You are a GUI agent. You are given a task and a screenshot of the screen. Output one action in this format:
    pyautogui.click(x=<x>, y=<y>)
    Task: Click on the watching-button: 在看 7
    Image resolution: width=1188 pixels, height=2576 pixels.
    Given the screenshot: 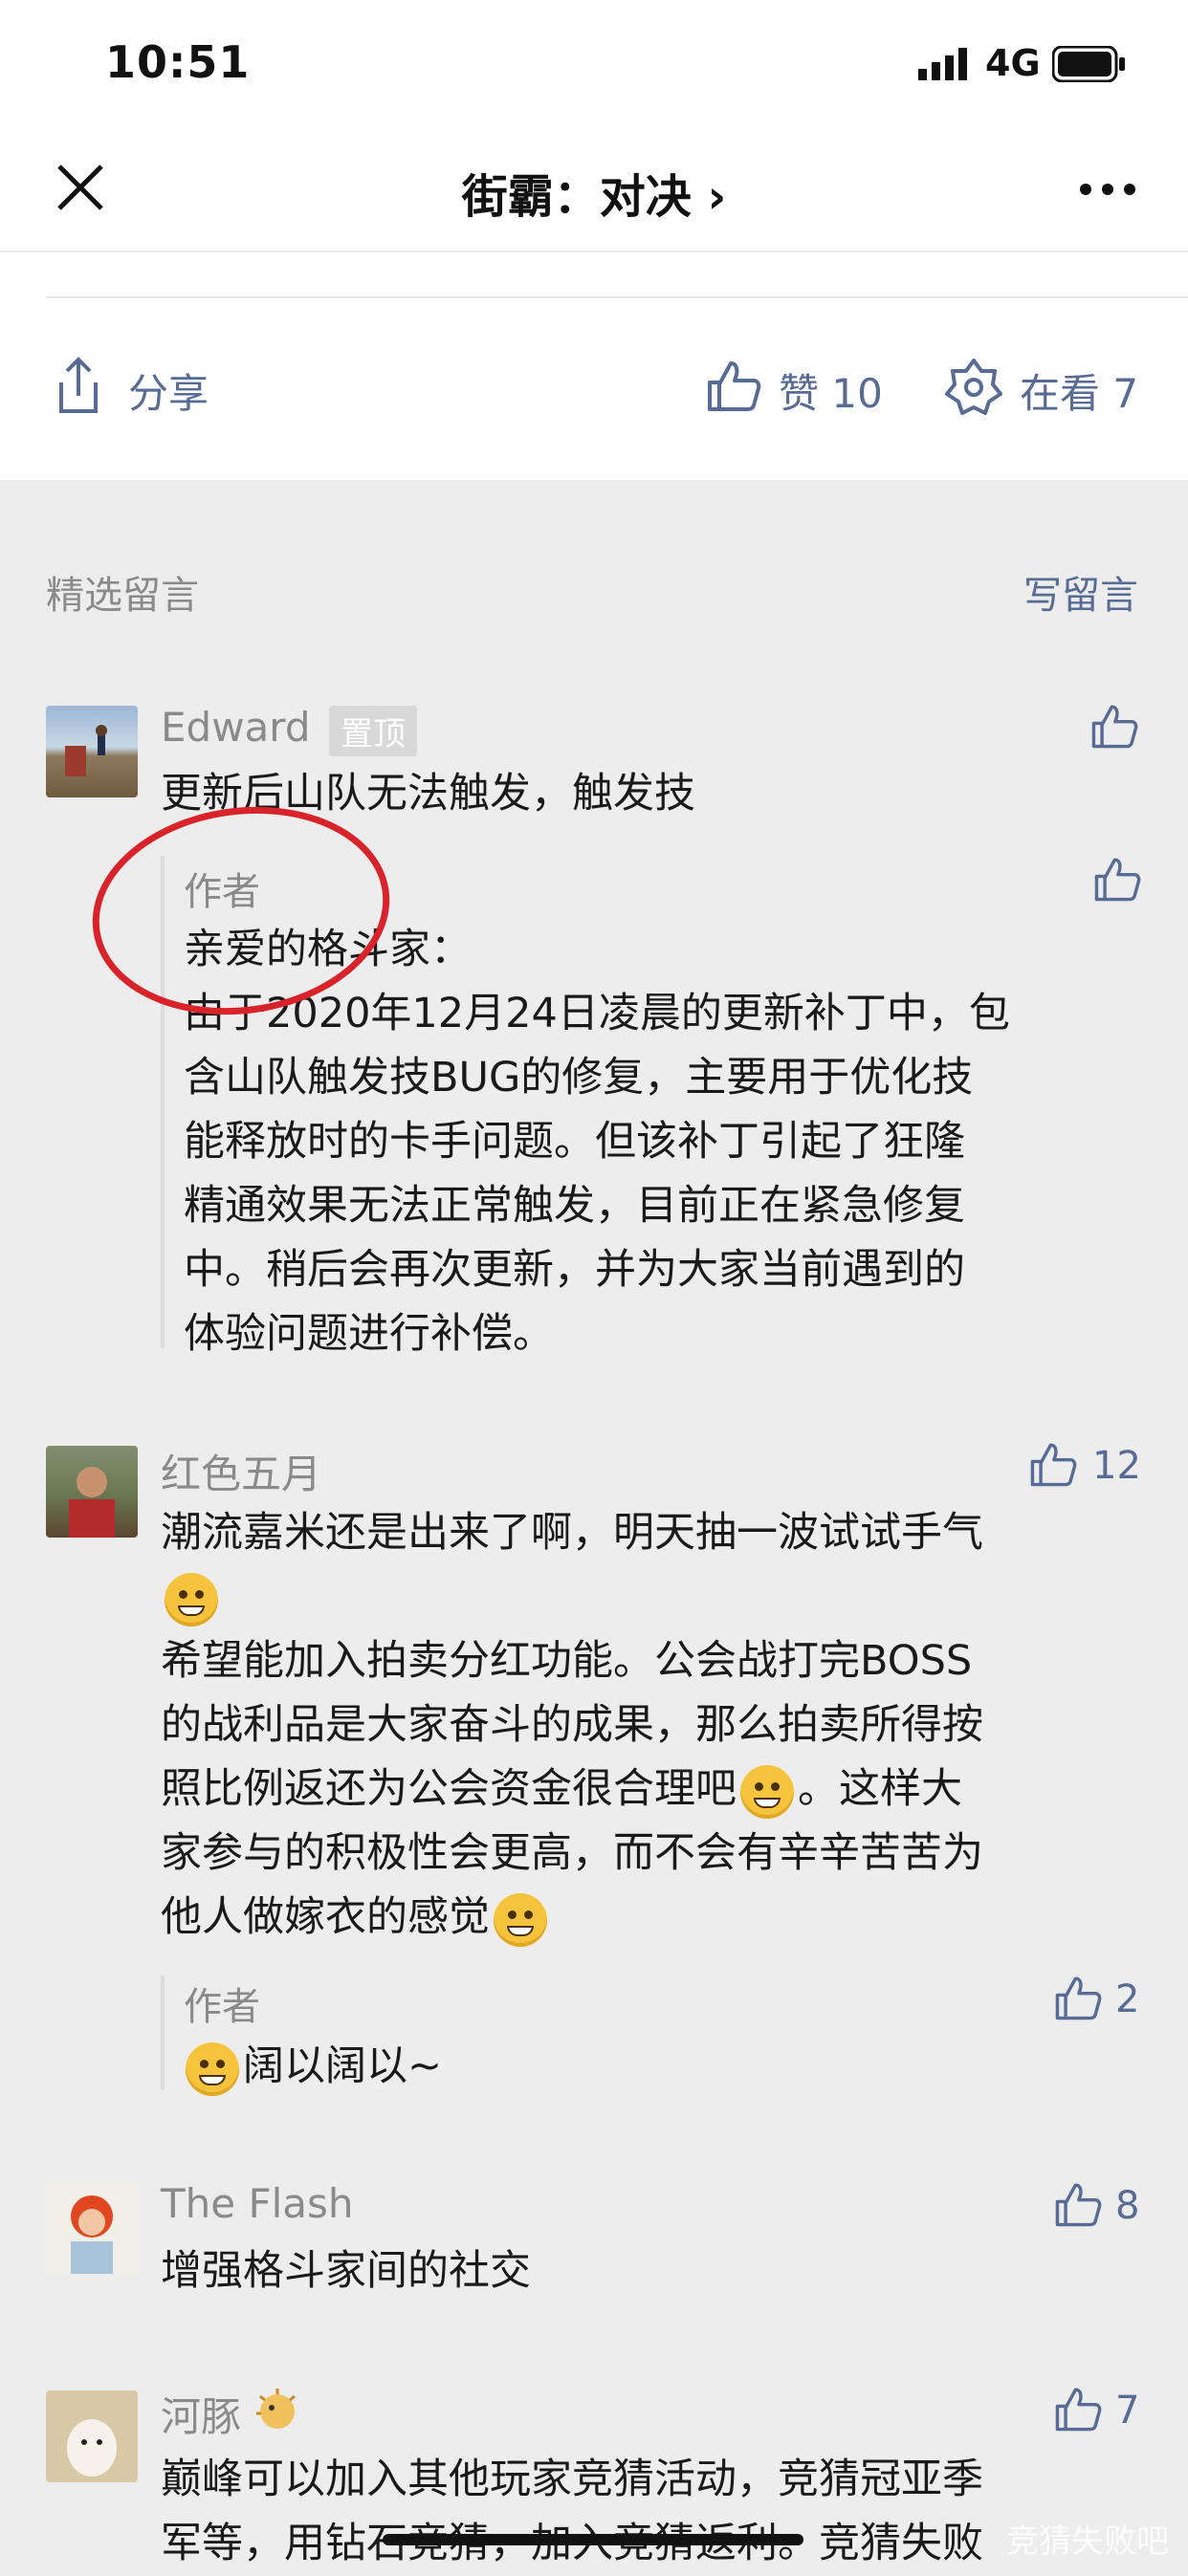 What is the action you would take?
    pyautogui.click(x=1079, y=390)
    